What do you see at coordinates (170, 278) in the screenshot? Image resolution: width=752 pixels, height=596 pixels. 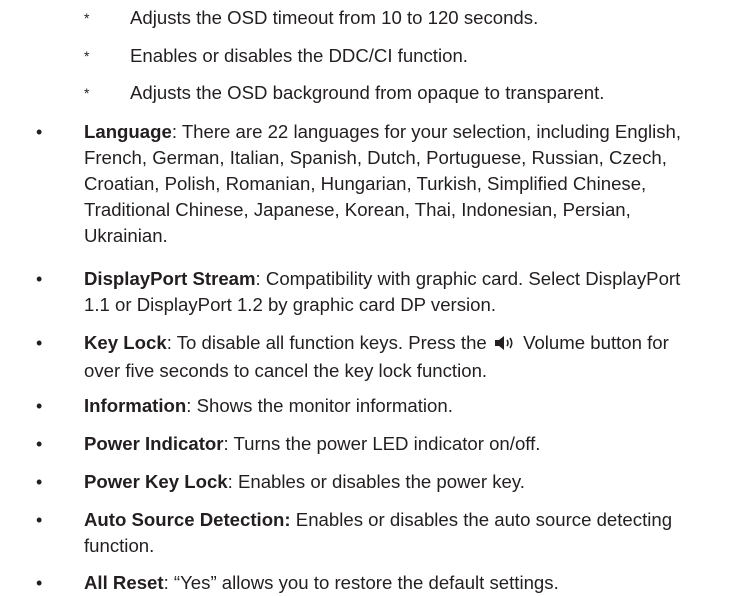 I see `item-term: DisplayPort Stream` at bounding box center [170, 278].